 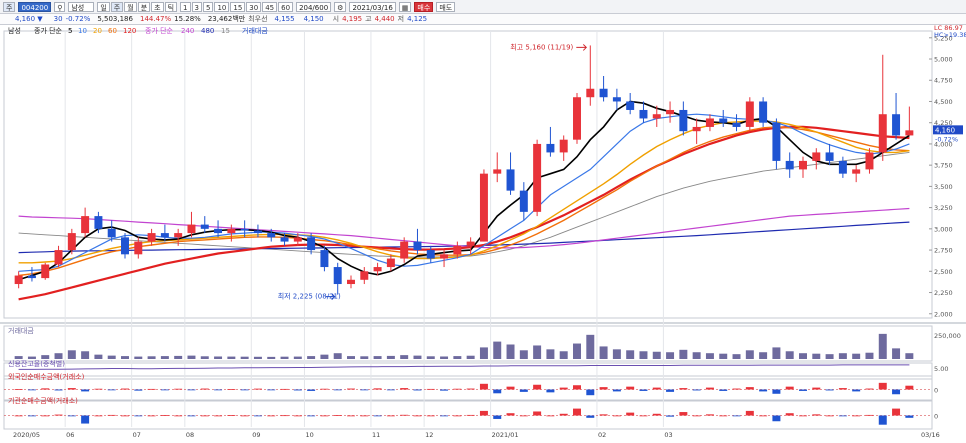 What do you see at coordinates (187, 19) in the screenshot?
I see `volume-ratio: 15.28%` at bounding box center [187, 19].